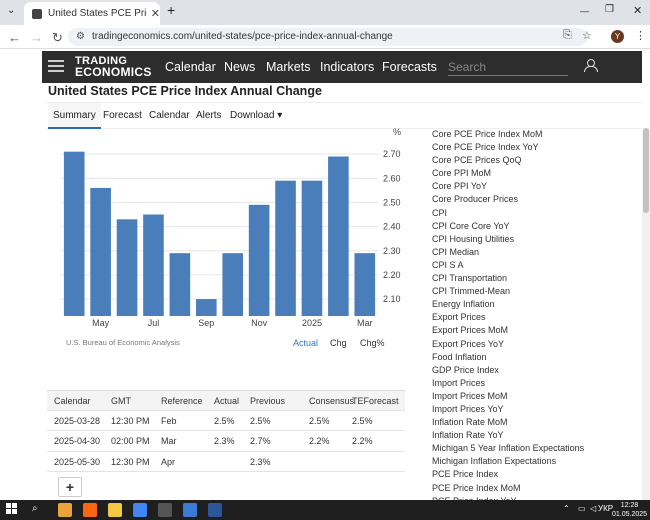 Image resolution: width=650 pixels, height=520 pixels. I want to click on table-cell: 2.5%, so click(260, 420).